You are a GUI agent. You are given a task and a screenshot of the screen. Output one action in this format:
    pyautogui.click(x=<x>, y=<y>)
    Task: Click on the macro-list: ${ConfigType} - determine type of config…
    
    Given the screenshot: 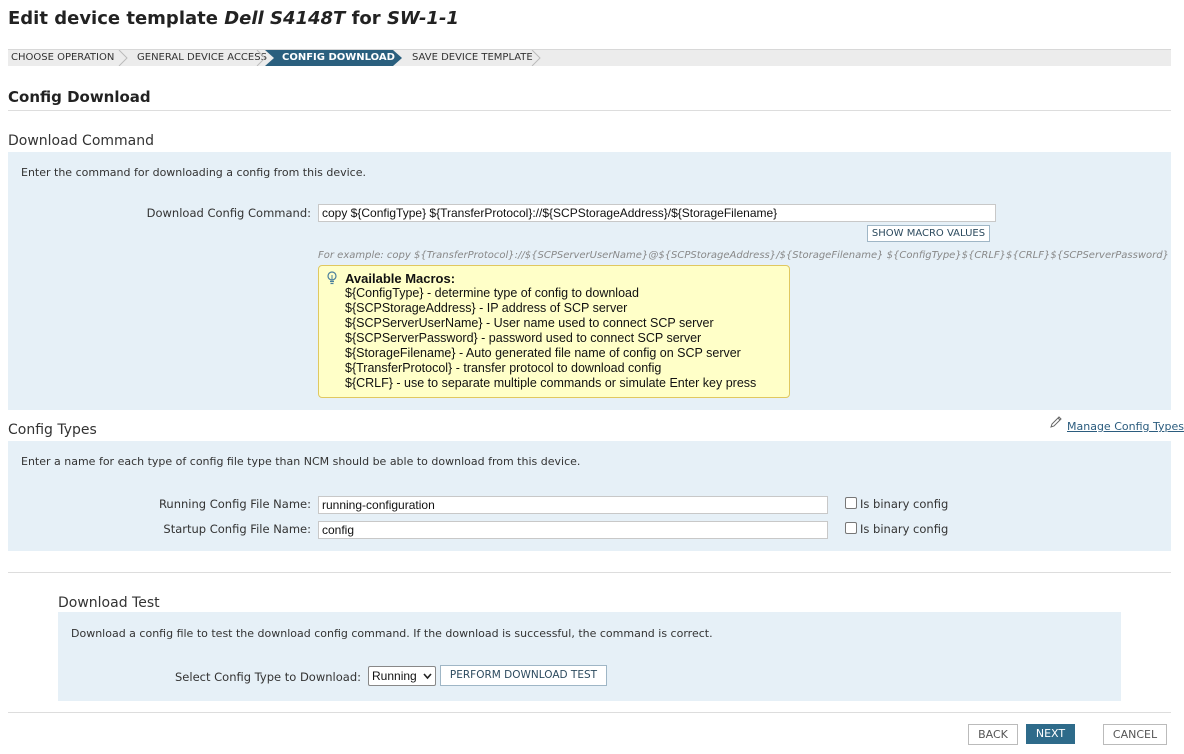 What is the action you would take?
    pyautogui.click(x=550, y=338)
    